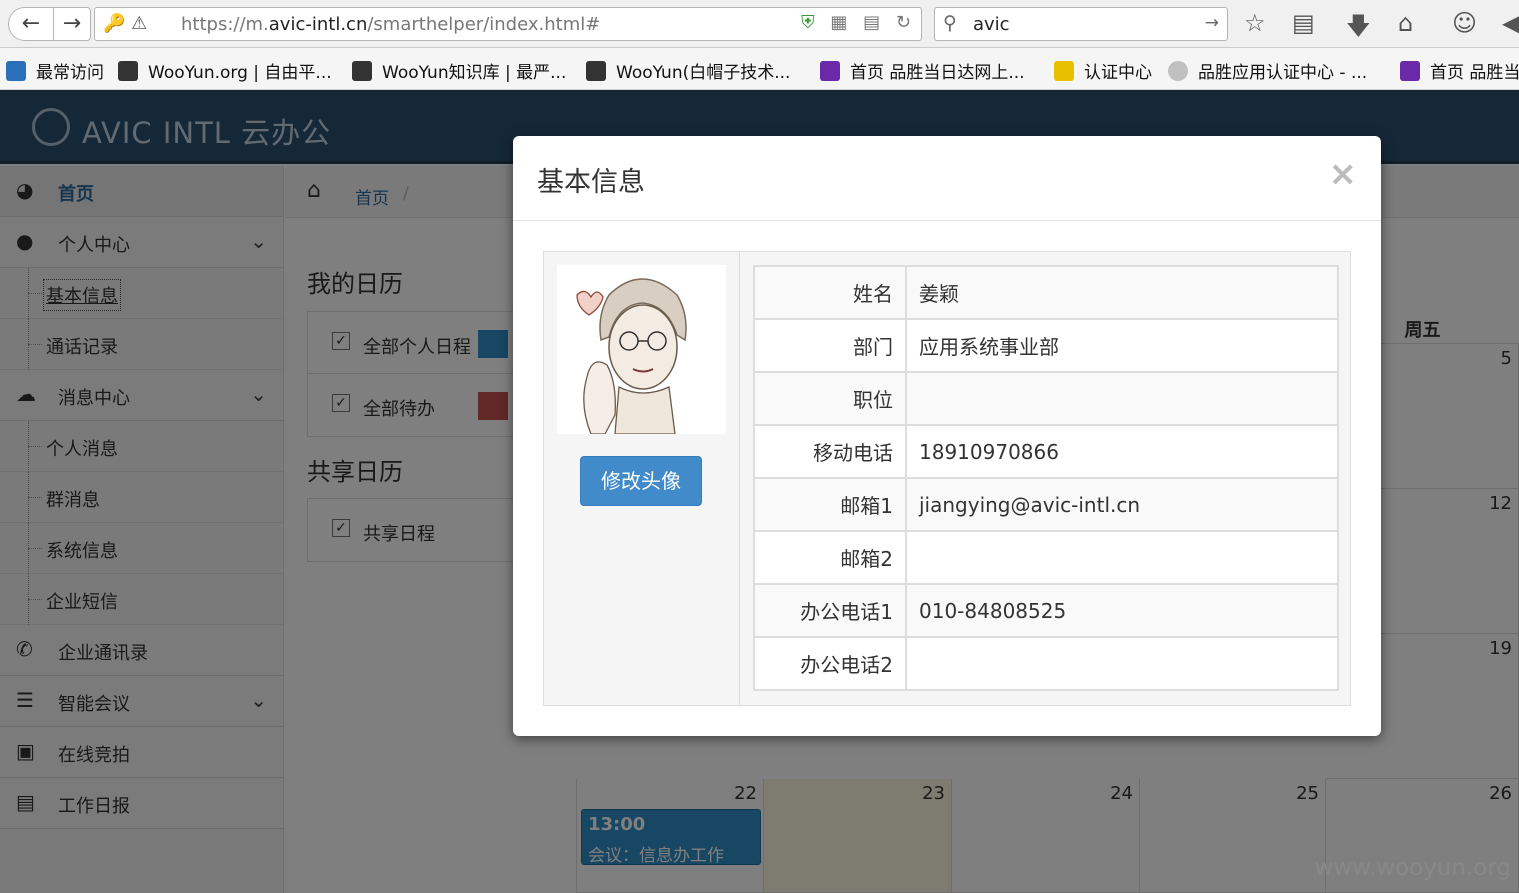 Image resolution: width=1519 pixels, height=893 pixels. What do you see at coordinates (1212, 23) in the screenshot?
I see `search-go-icon: →` at bounding box center [1212, 23].